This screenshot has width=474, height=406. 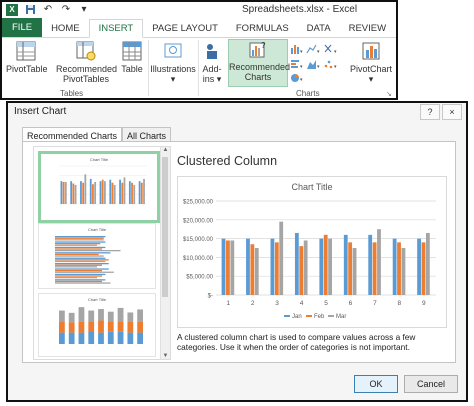 I want to click on redo-icon: ↷, so click(x=66, y=10).